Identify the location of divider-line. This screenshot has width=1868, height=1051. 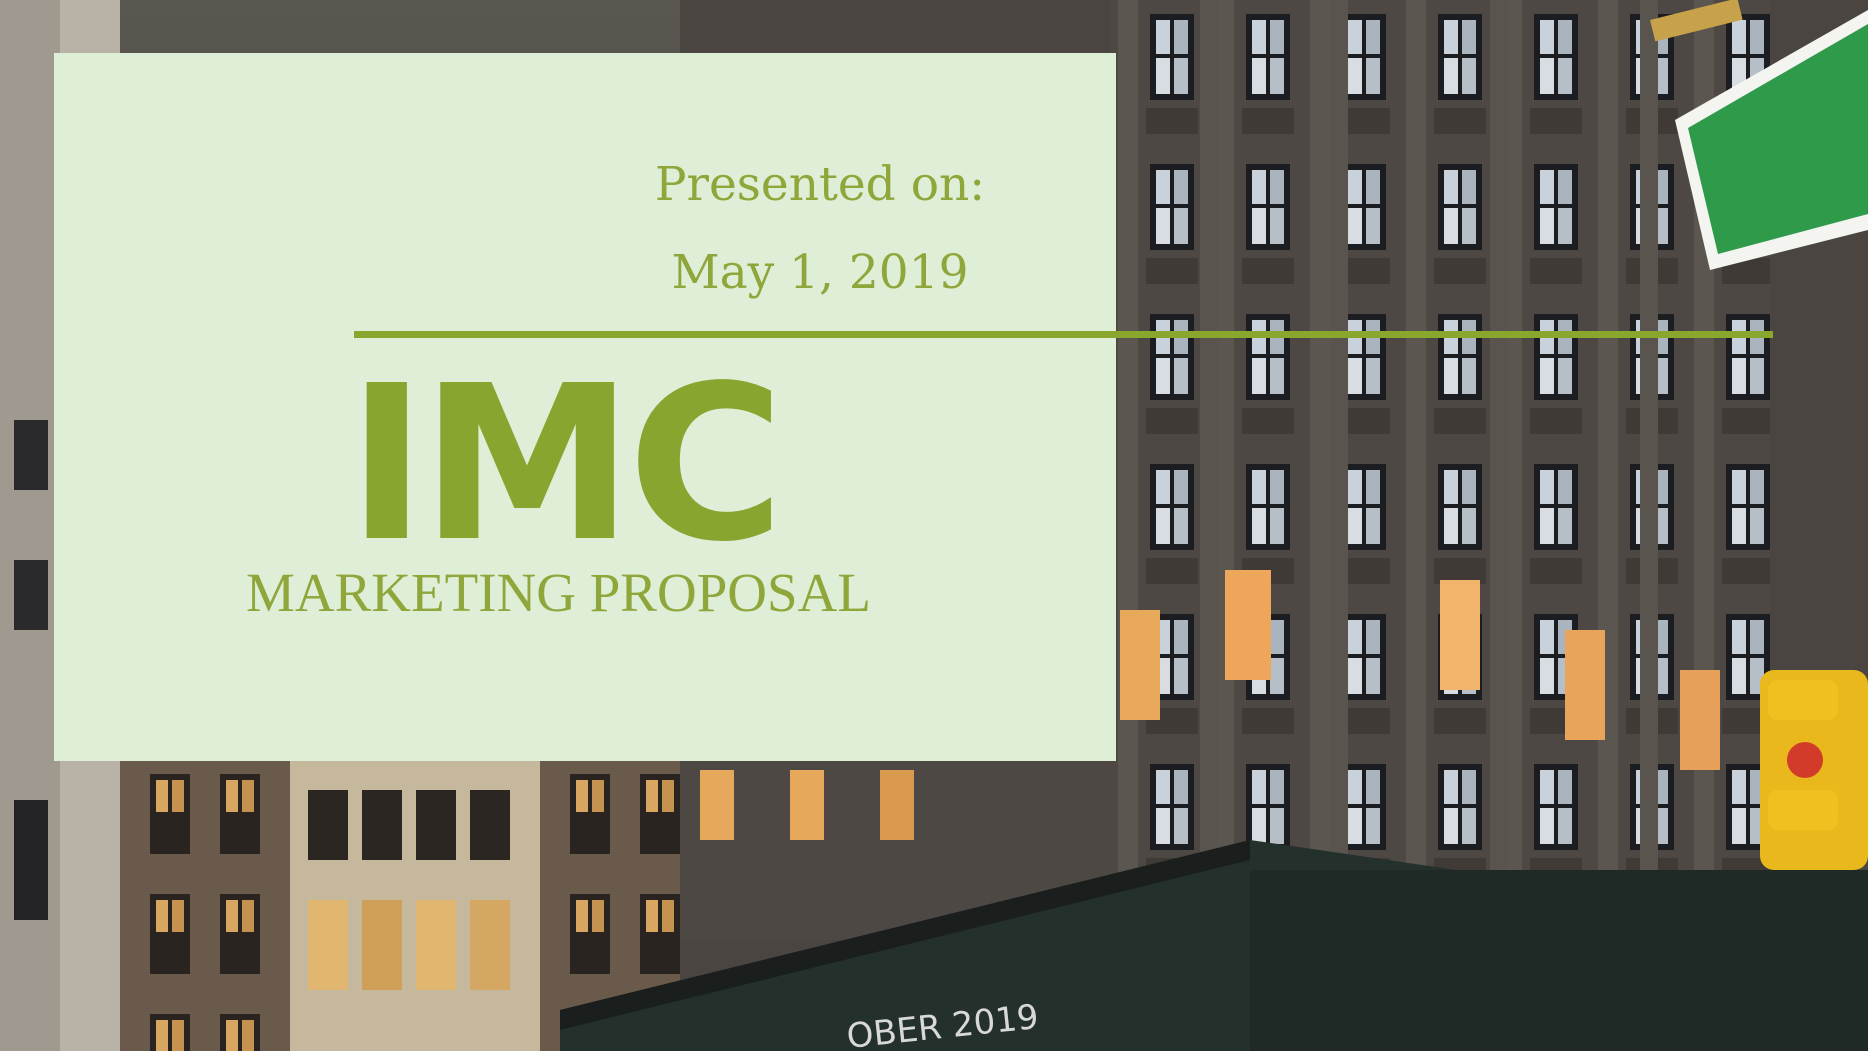
(1063, 334).